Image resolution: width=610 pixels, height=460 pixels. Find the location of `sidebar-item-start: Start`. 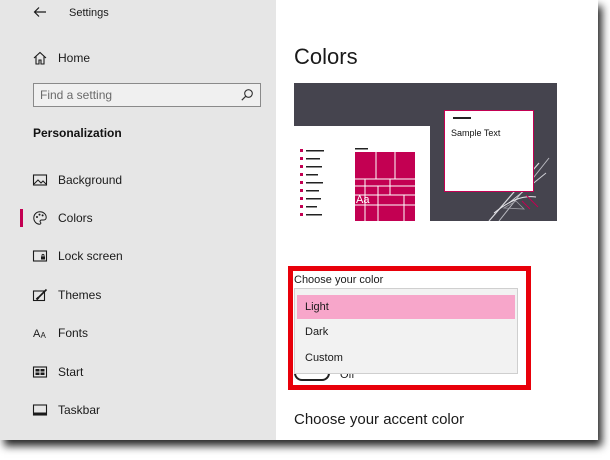

sidebar-item-start: Start is located at coordinates (148, 372).